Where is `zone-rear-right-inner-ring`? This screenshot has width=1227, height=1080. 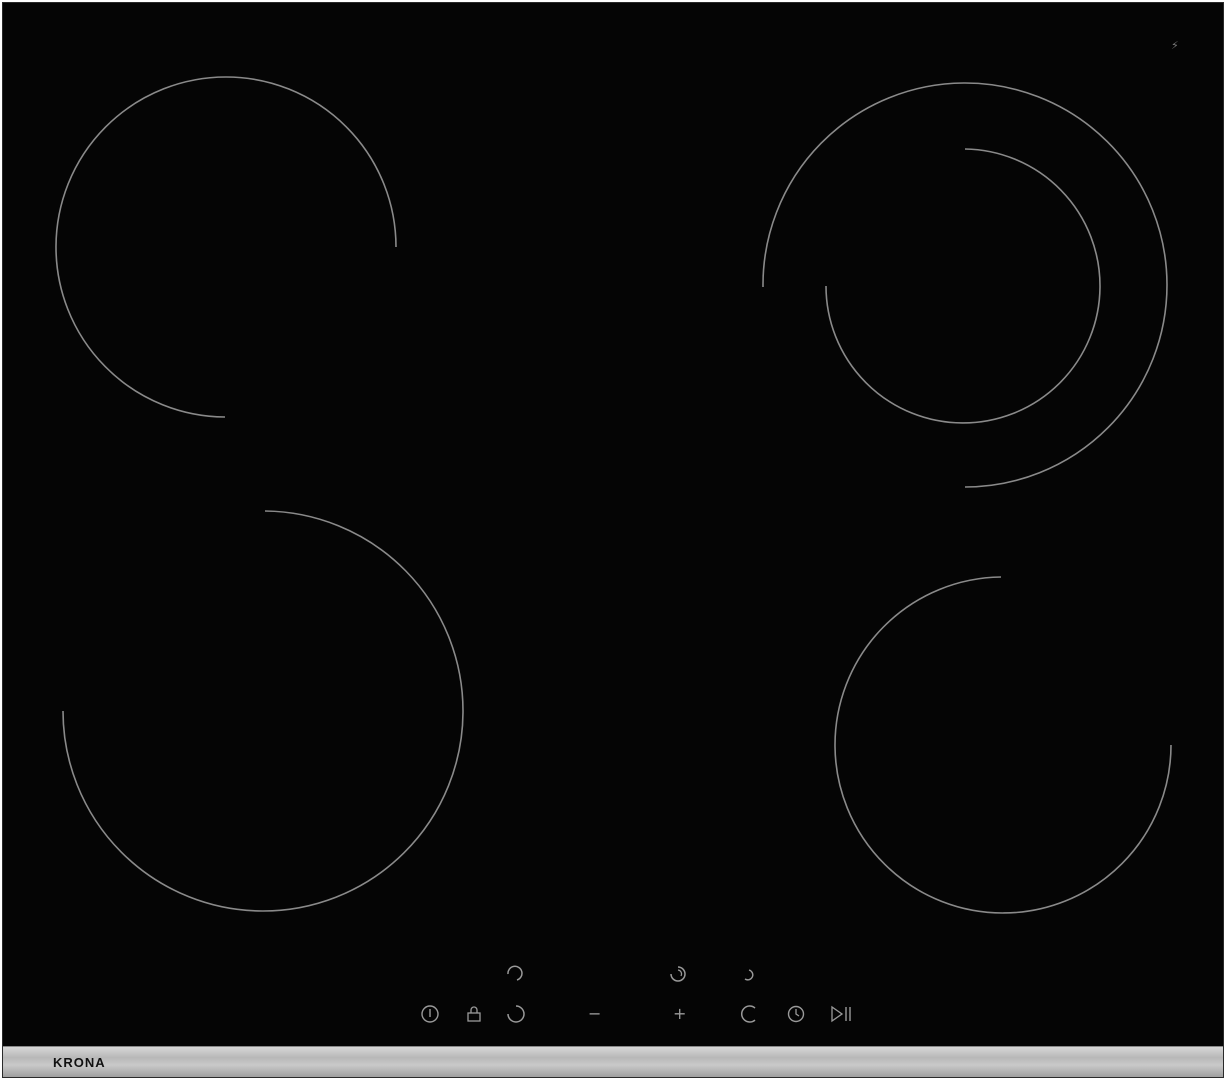
zone-rear-right-inner-ring is located at coordinates (963, 286).